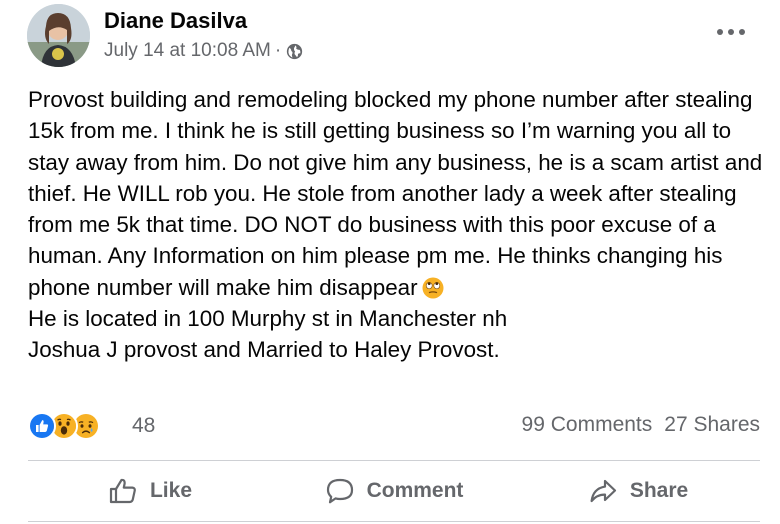  I want to click on globe-icon, so click(294, 51).